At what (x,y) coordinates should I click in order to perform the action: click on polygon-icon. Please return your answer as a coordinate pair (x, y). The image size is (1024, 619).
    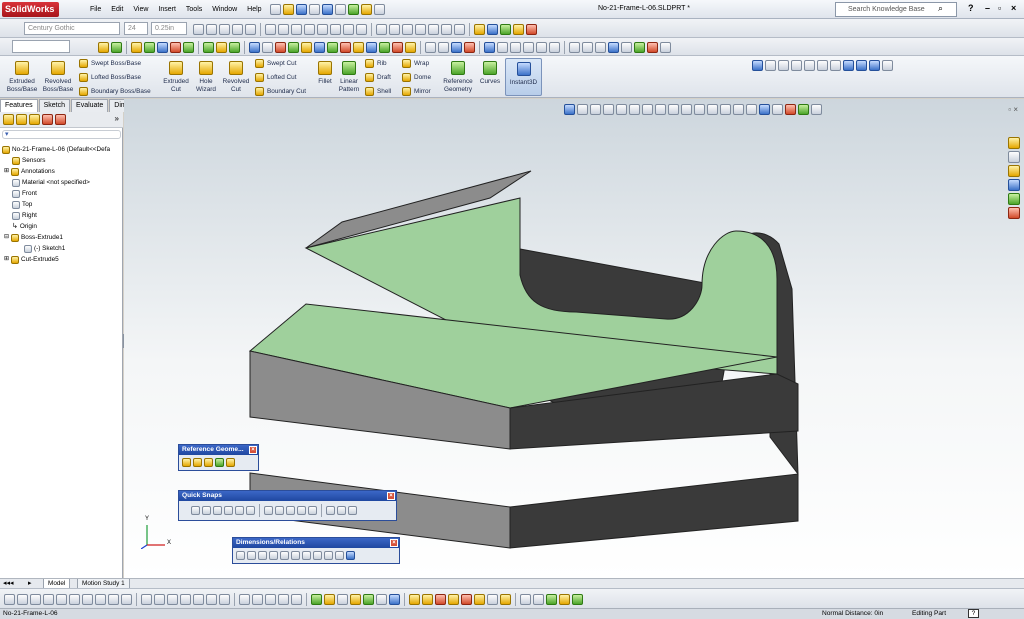
    Looking at the image, I should click on (61, 599).